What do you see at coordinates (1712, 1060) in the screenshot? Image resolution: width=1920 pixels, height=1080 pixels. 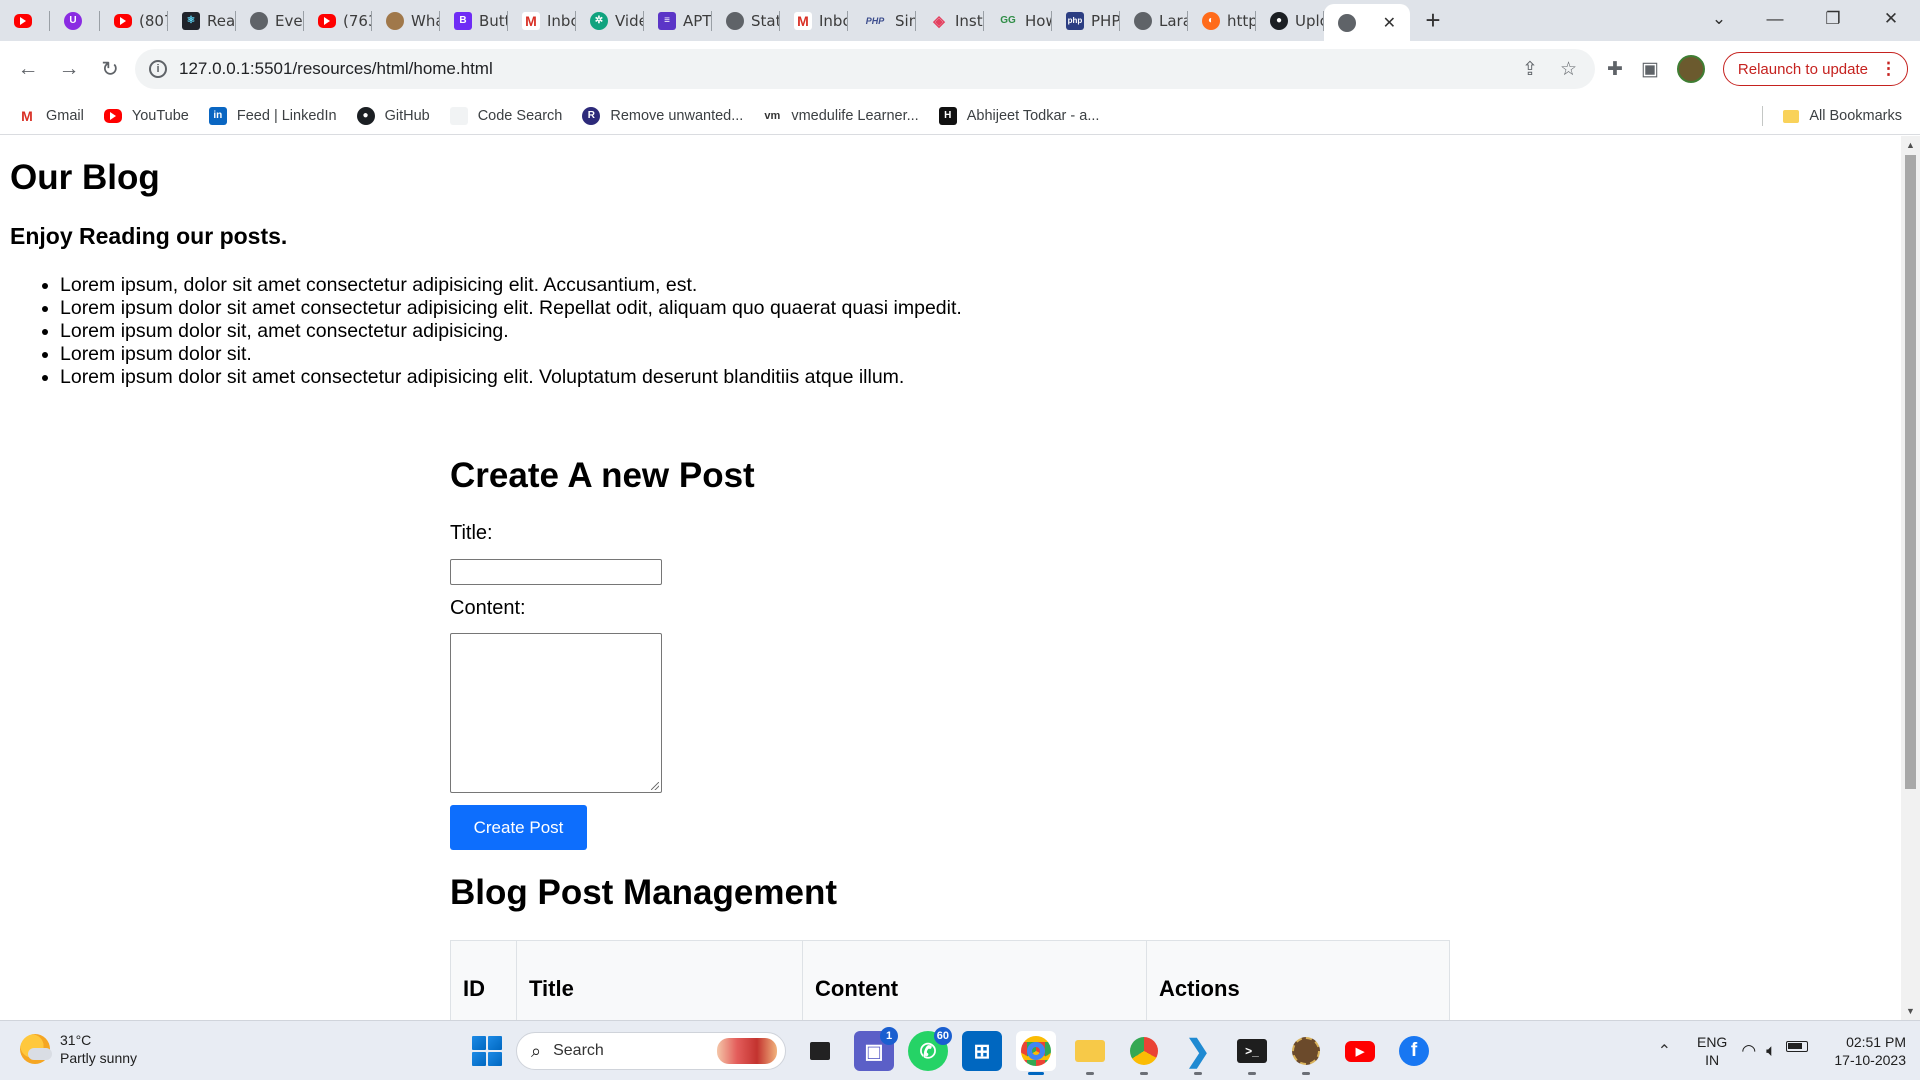 I see `region-code: IN` at bounding box center [1712, 1060].